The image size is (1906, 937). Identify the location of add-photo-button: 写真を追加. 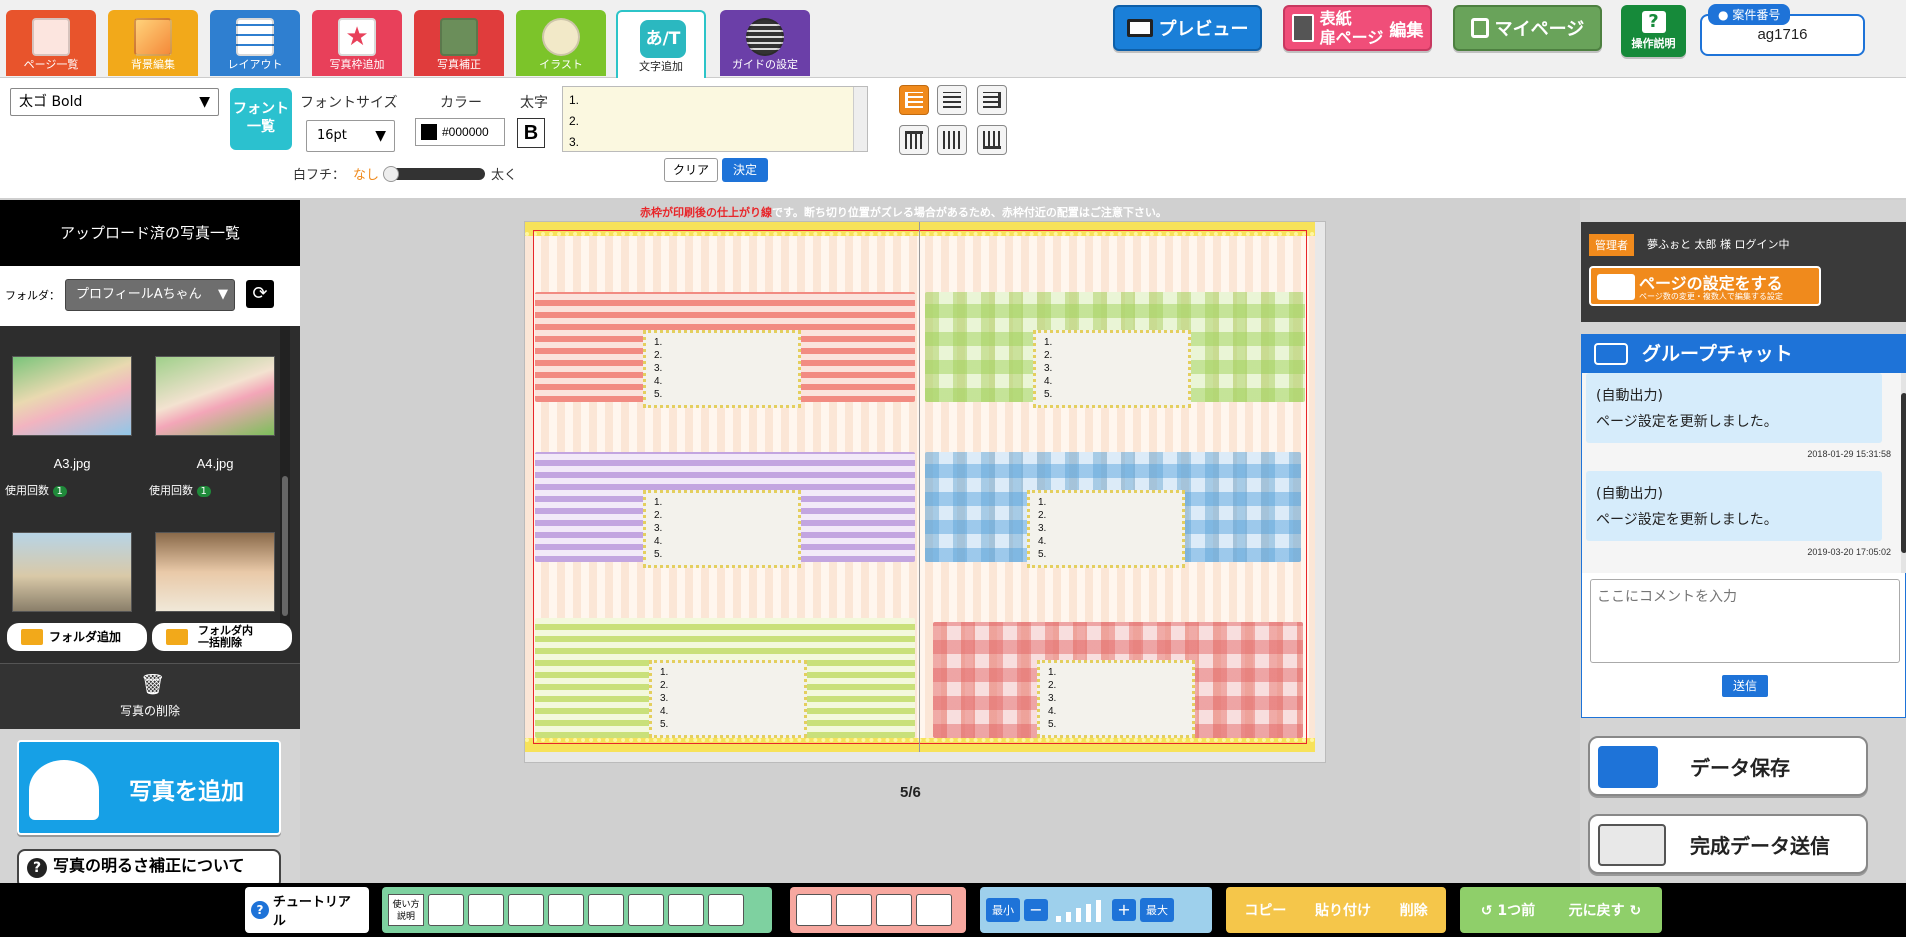
(149, 787).